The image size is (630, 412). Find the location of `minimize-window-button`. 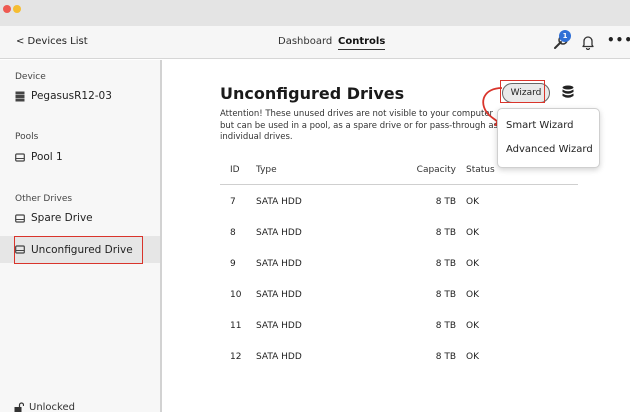

minimize-window-button is located at coordinates (17, 9).